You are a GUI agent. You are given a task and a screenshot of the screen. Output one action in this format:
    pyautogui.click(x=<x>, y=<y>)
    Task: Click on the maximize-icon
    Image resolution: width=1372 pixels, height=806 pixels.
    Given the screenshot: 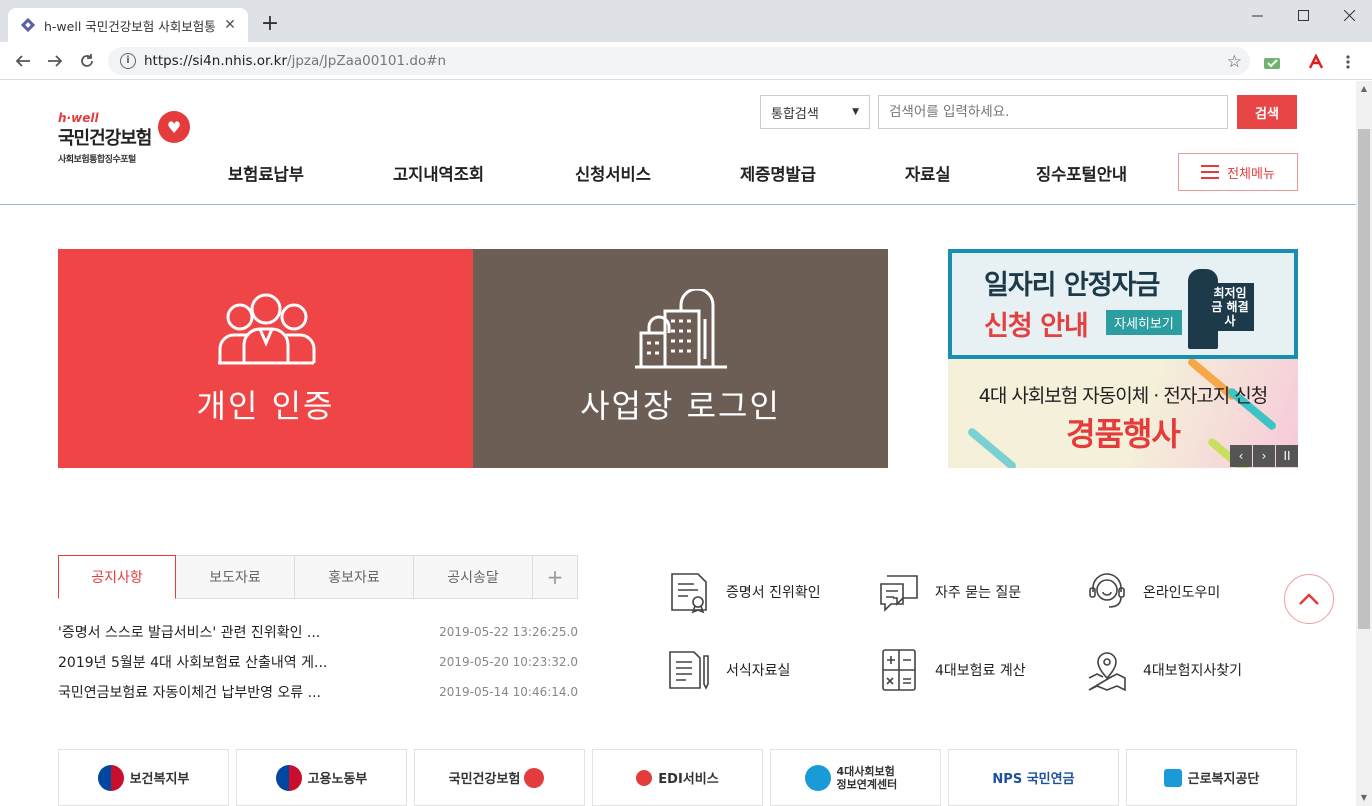 What is the action you would take?
    pyautogui.click(x=1303, y=15)
    